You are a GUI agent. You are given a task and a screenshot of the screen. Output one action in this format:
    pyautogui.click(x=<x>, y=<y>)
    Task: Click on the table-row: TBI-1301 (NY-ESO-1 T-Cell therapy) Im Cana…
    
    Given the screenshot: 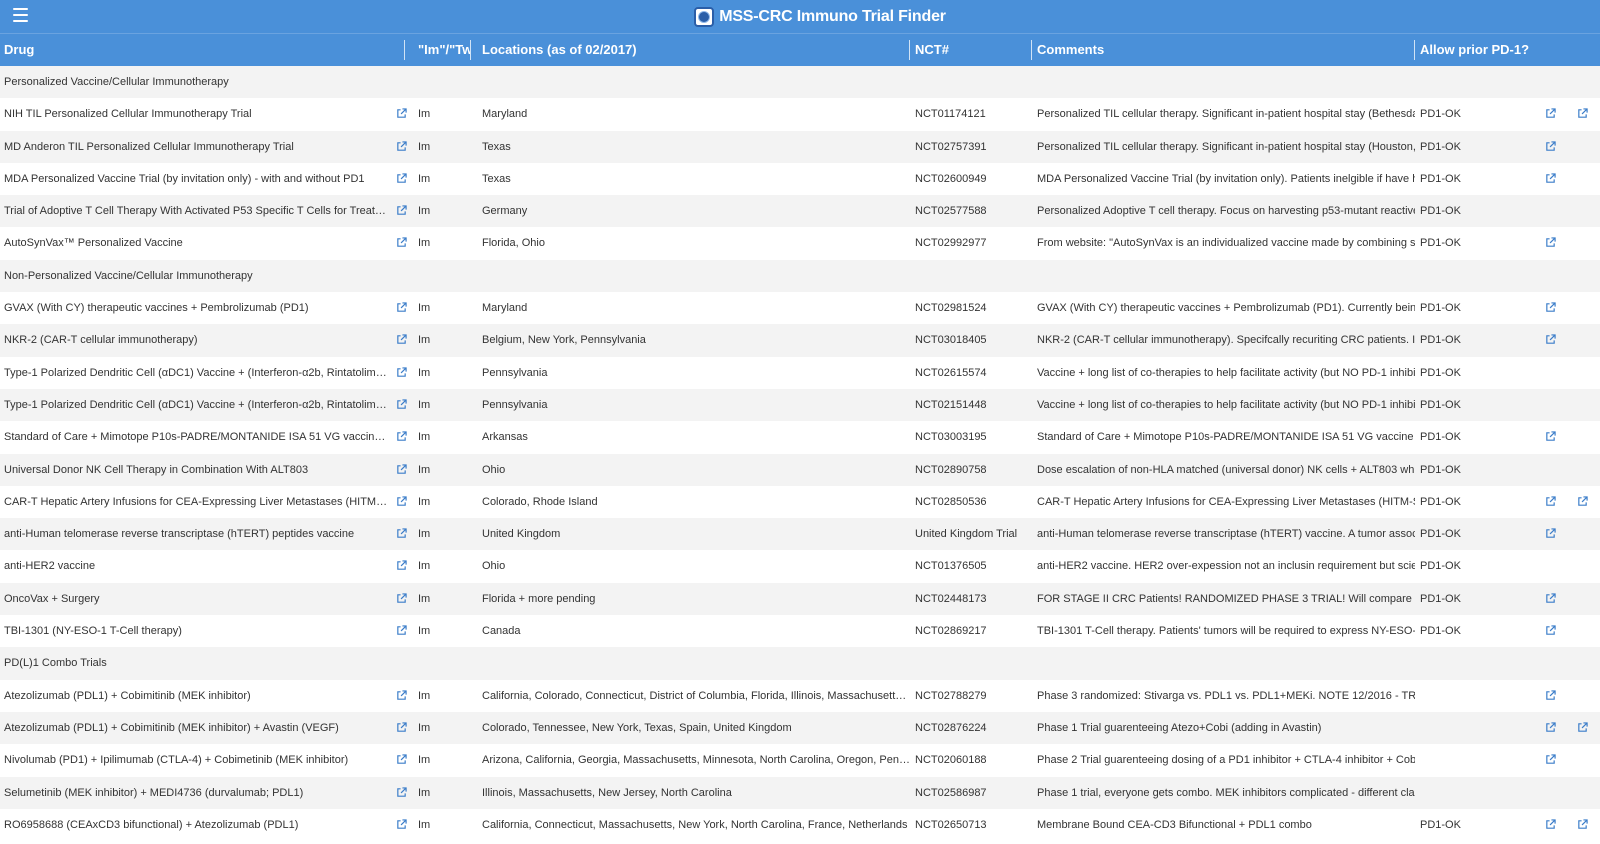 What is the action you would take?
    pyautogui.click(x=800, y=631)
    